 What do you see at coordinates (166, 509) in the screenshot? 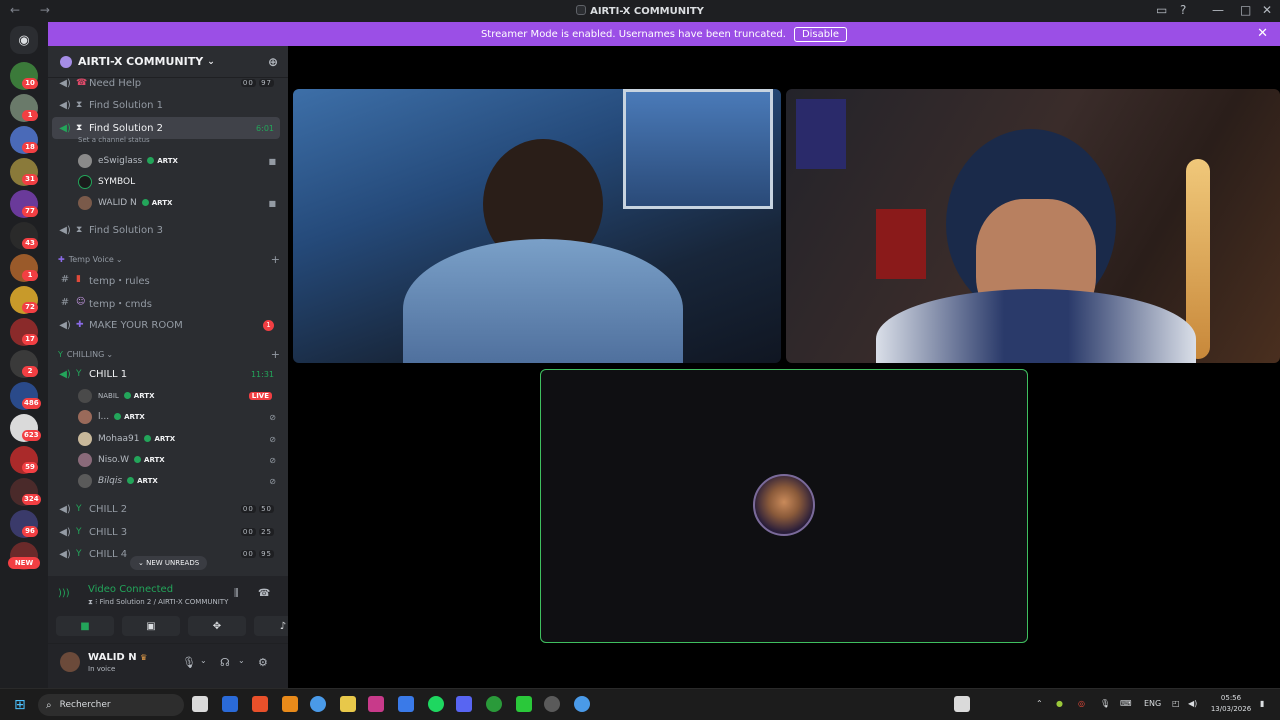
I see `voice-channel-chill-2: ◀) Y CHILL 2 00 50` at bounding box center [166, 509].